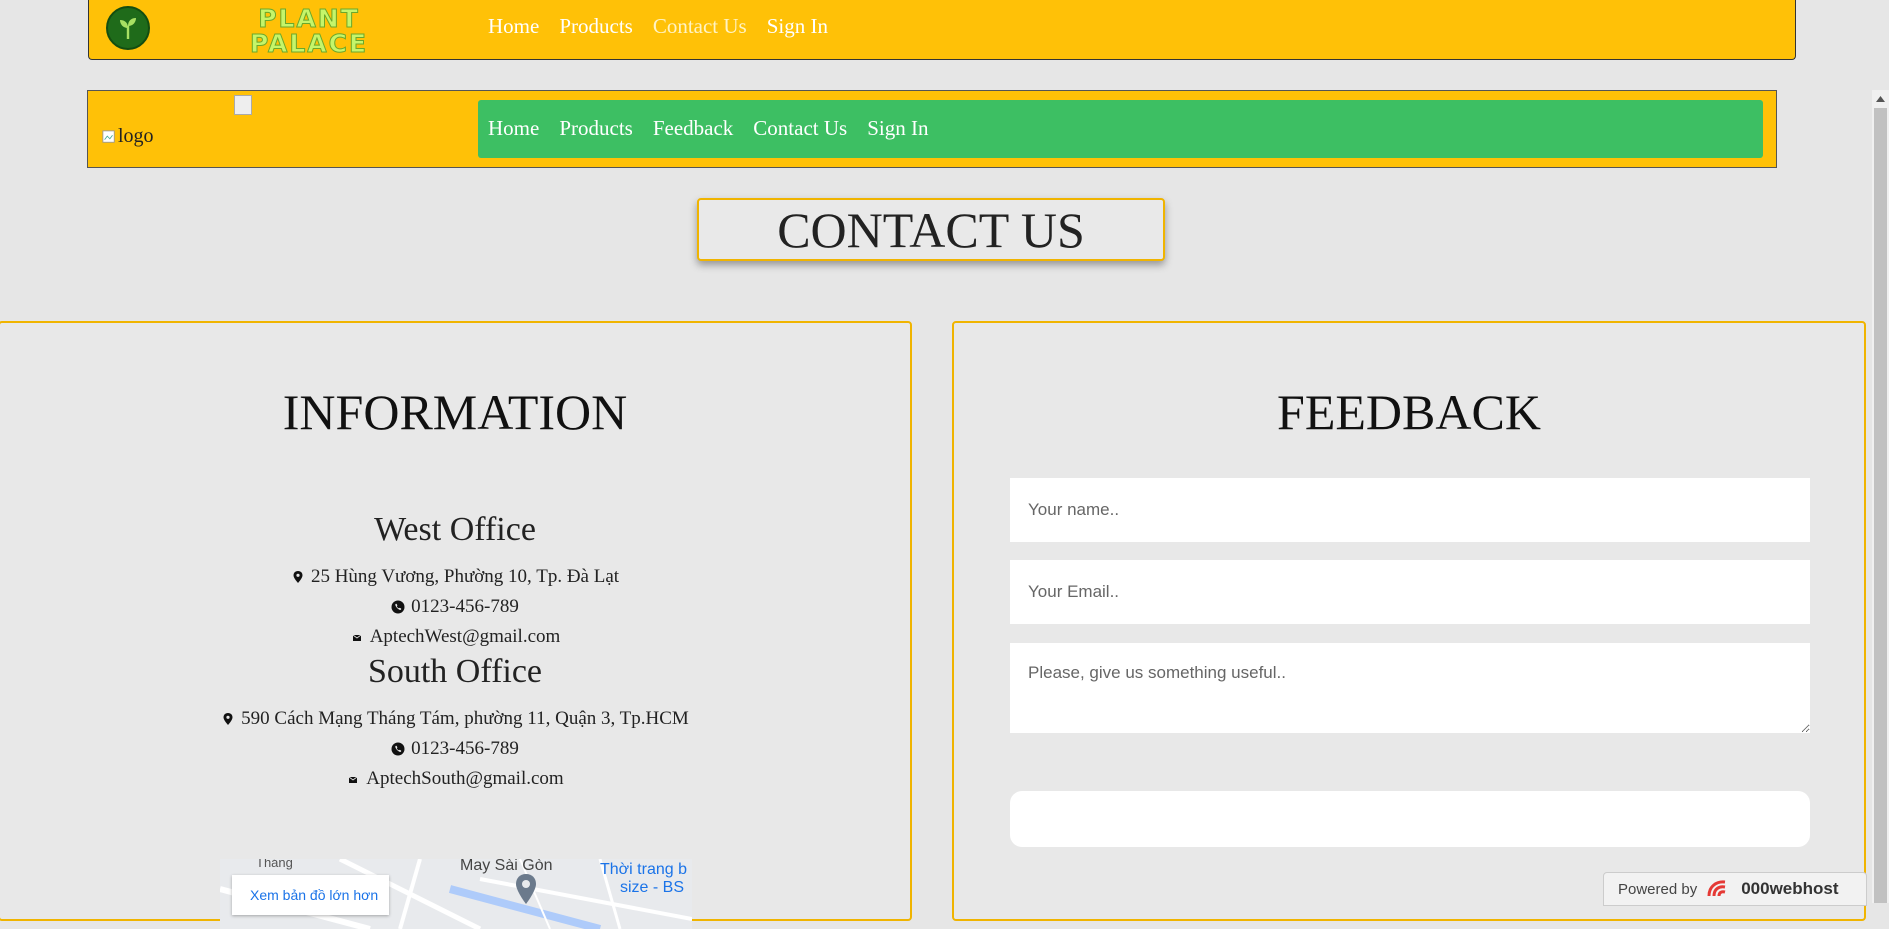 This screenshot has height=929, width=1889. I want to click on west-office-name: West Office, so click(455, 529).